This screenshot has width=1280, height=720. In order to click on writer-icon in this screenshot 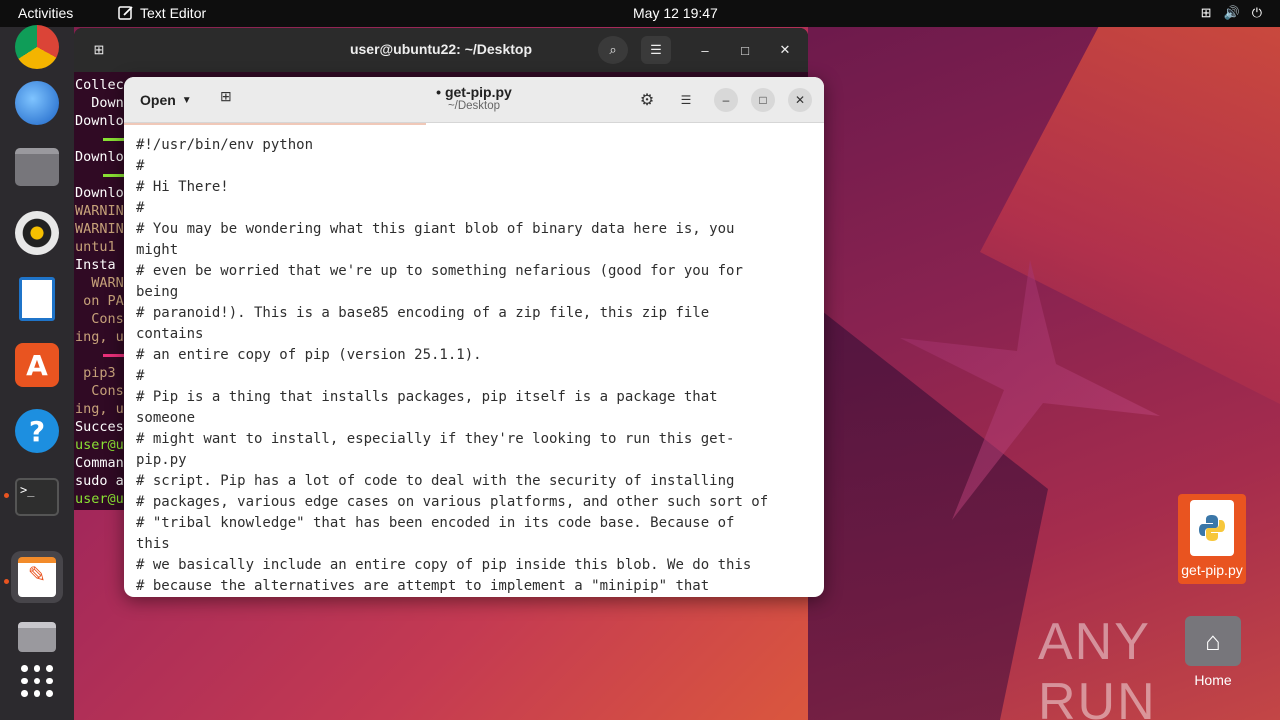, I will do `click(37, 299)`.